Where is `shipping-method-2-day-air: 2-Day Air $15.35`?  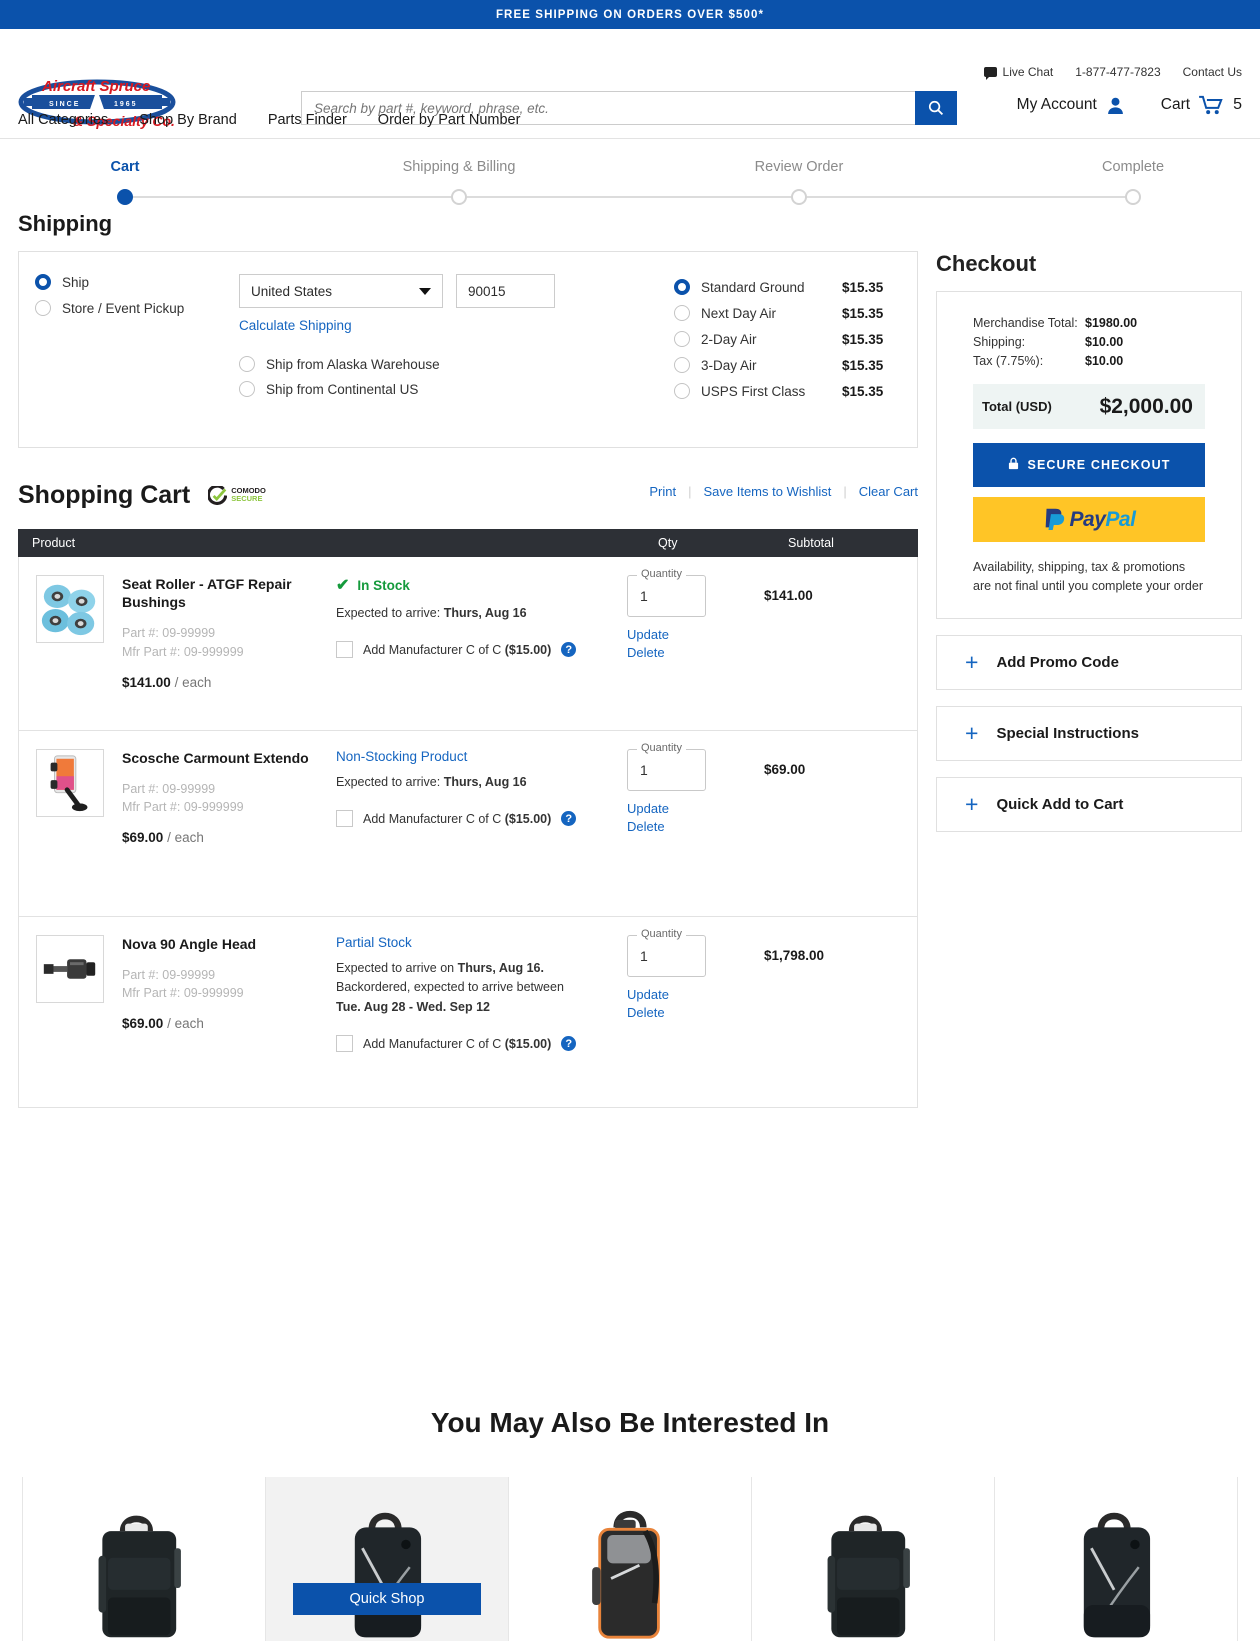
shipping-method-2-day-air: 2-Day Air $15.35 is located at coordinates (789, 339).